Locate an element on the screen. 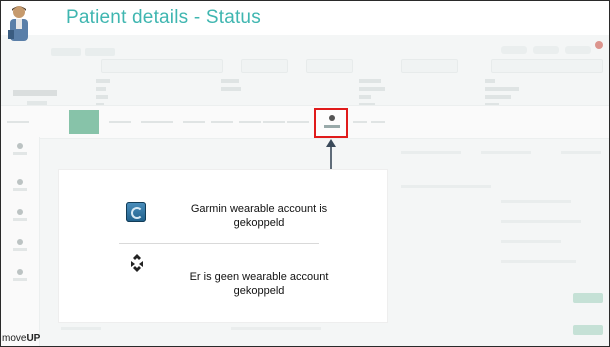  background-button-b is located at coordinates (588, 330).